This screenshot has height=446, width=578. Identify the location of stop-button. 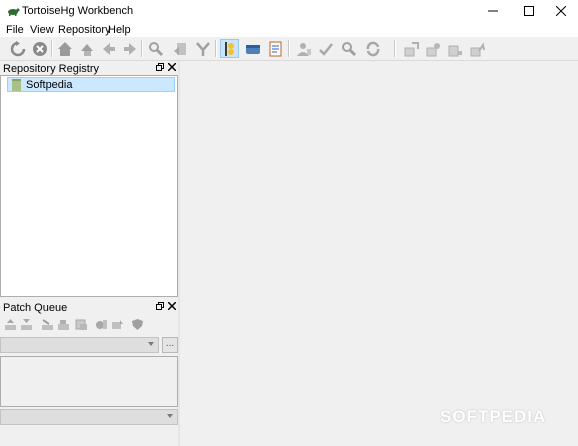
(39, 48).